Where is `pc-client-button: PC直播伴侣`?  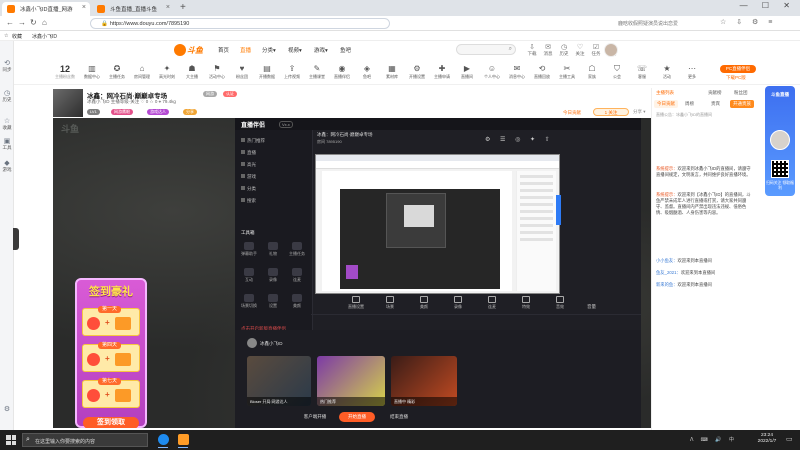
pc-client-button: PC直播伴侣 is located at coordinates (738, 69).